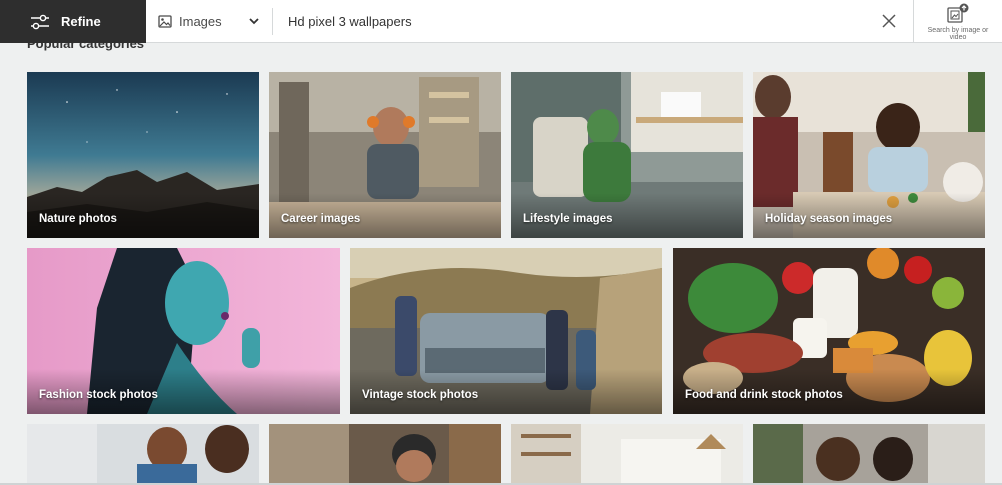 The height and width of the screenshot is (485, 1002). I want to click on filter-sliders-icon, so click(40, 21).